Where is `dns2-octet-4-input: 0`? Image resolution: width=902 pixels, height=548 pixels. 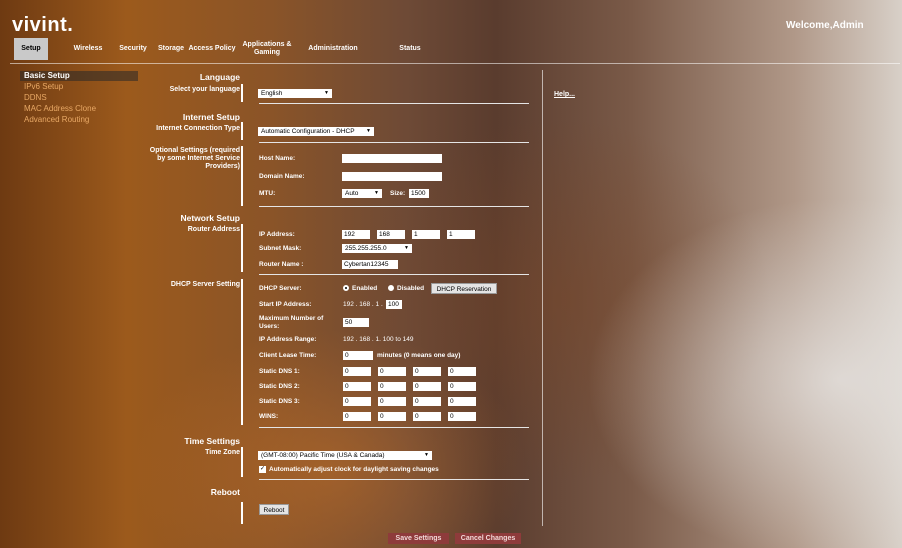 dns2-octet-4-input: 0 is located at coordinates (462, 386).